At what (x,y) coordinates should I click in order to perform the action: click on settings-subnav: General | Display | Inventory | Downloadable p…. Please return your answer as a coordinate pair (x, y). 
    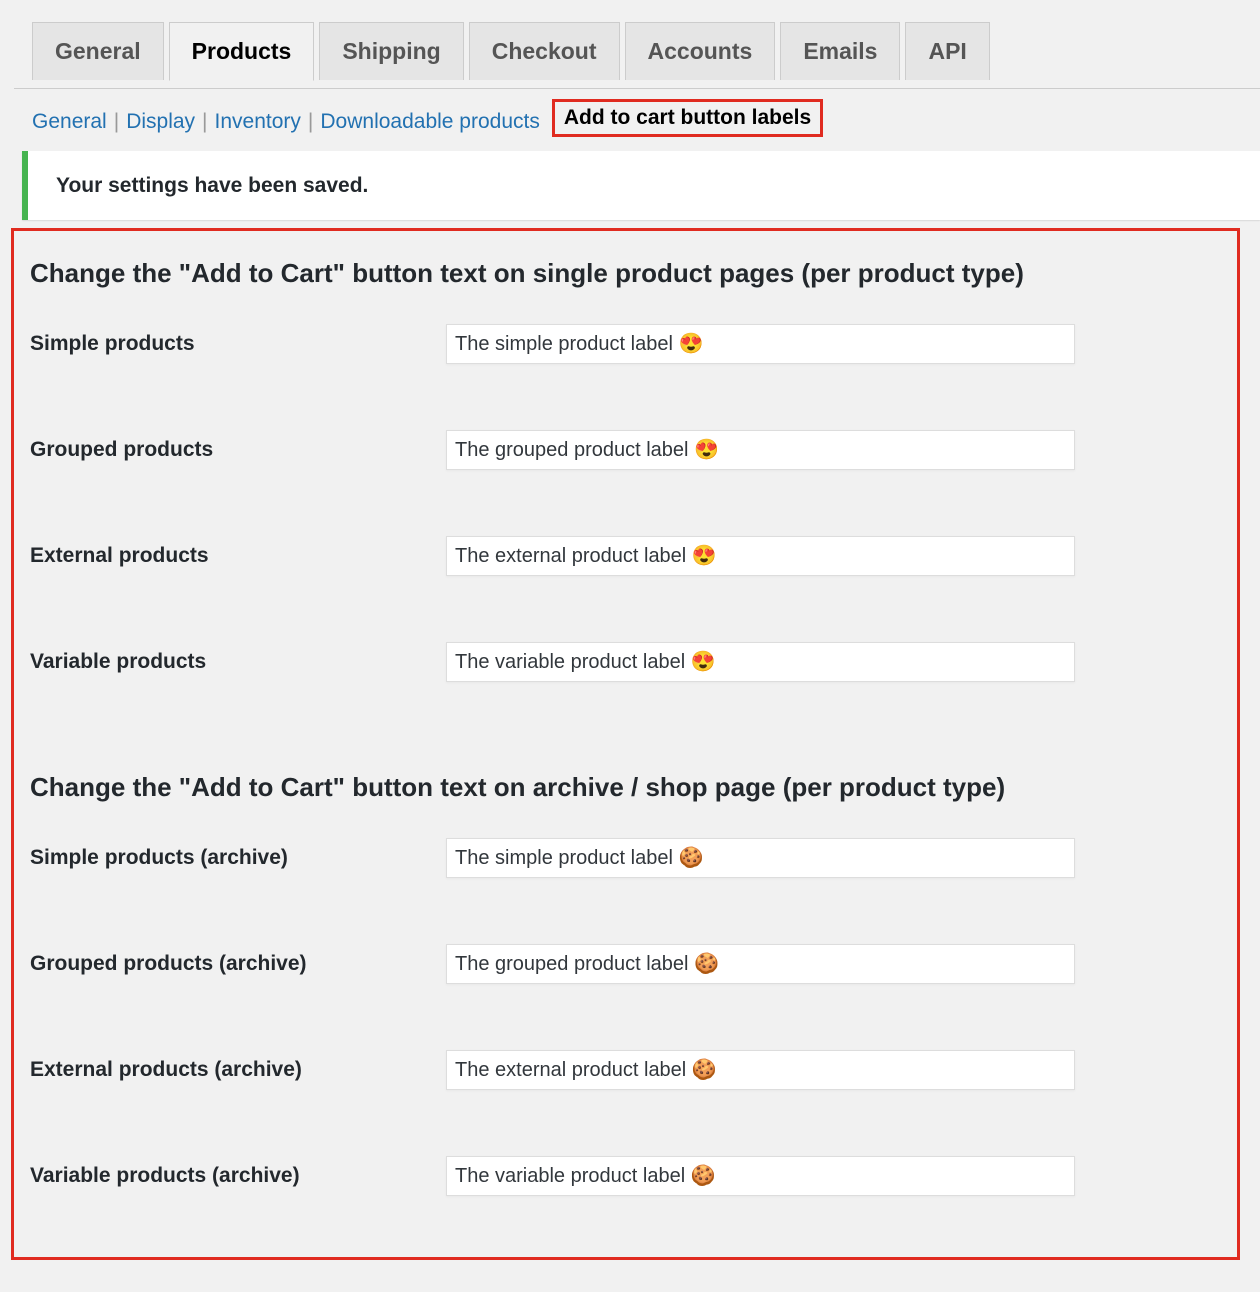
    Looking at the image, I should click on (630, 113).